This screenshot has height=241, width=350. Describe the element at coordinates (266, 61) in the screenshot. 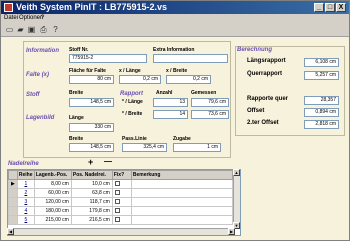

I see `langsrapport-label: Längsrapport` at that location.